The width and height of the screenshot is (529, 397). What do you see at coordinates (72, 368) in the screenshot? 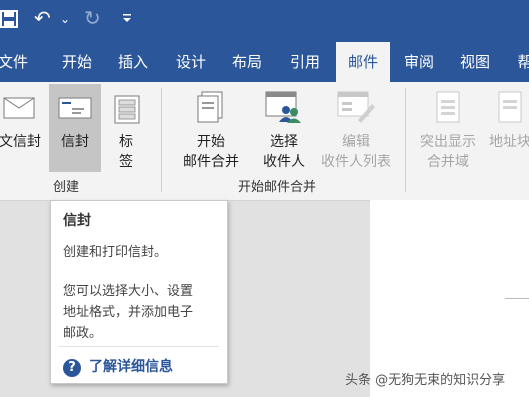
I see `help-icon: ?` at bounding box center [72, 368].